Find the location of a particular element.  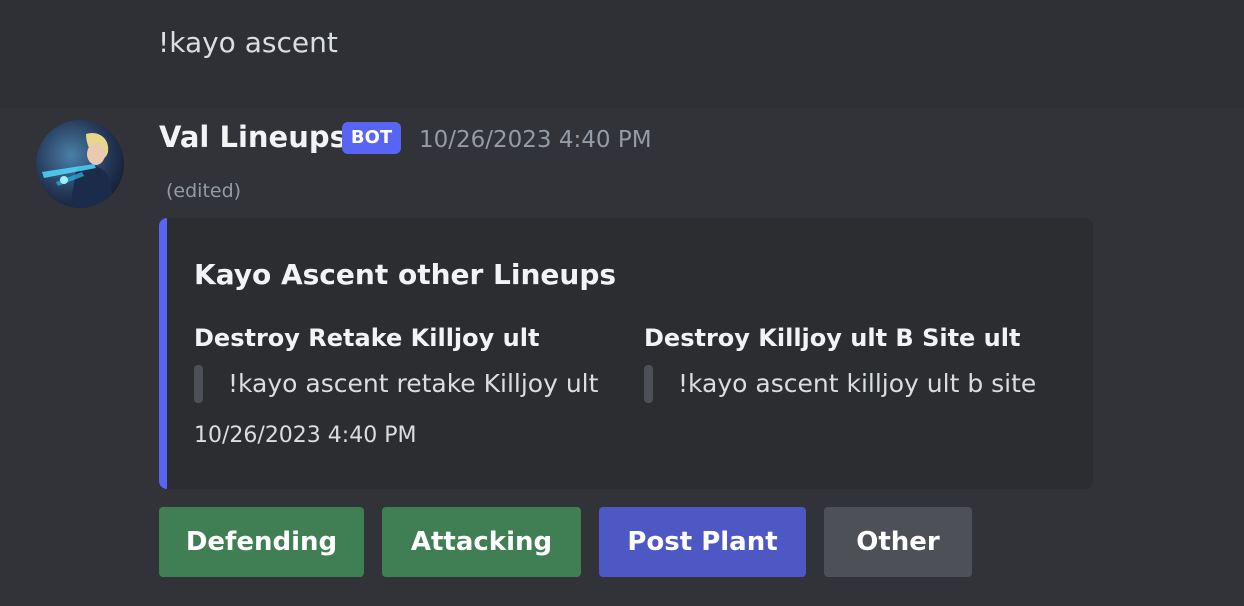

embed-field-value-text: !kayo ascent retake Killjoy ult is located at coordinates (413, 383).